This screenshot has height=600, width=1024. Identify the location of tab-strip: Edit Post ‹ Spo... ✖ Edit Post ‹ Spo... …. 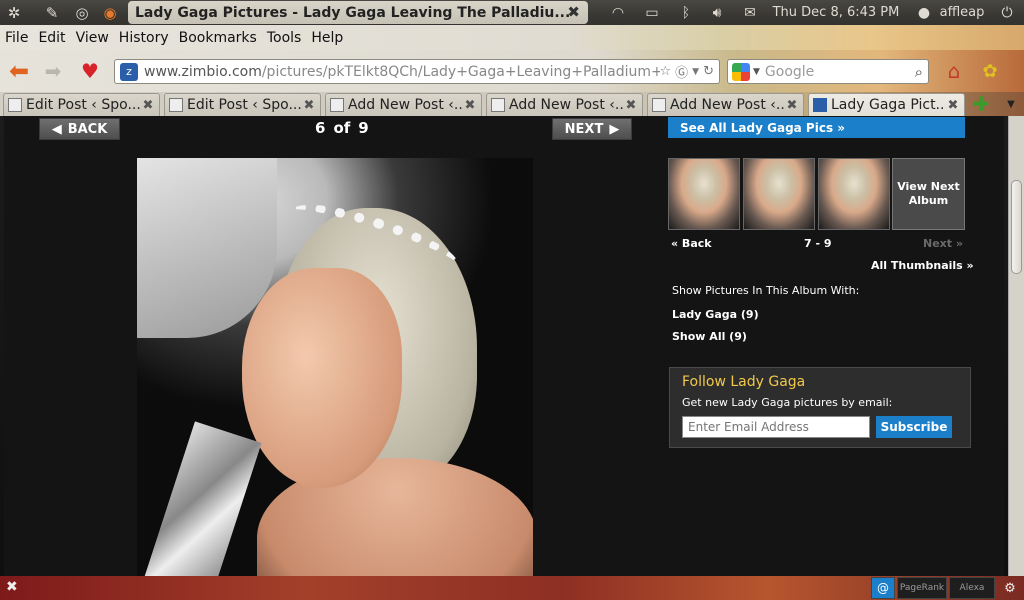
(512, 104).